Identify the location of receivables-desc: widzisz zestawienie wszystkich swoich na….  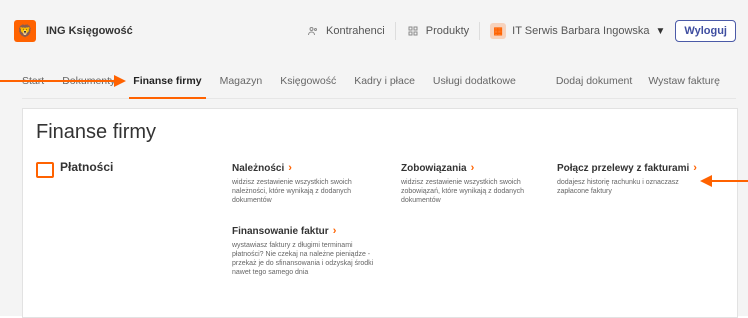
(292, 191).